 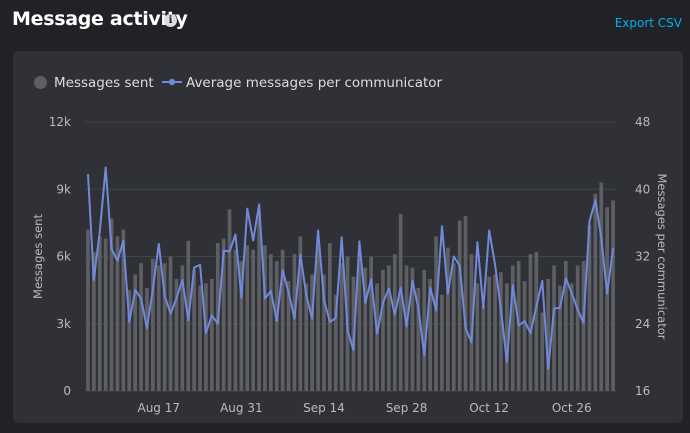 What do you see at coordinates (170, 20) in the screenshot?
I see `info-icon: i` at bounding box center [170, 20].